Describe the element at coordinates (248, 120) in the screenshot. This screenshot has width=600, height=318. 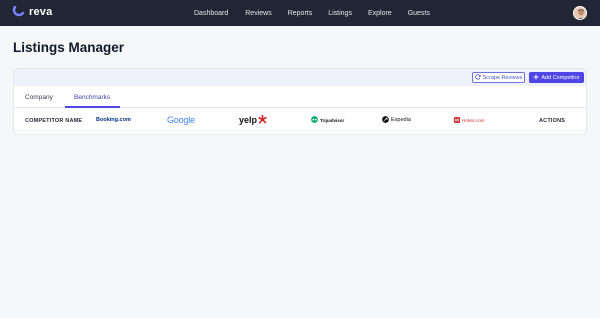
I see `yelp-label: yelp` at that location.